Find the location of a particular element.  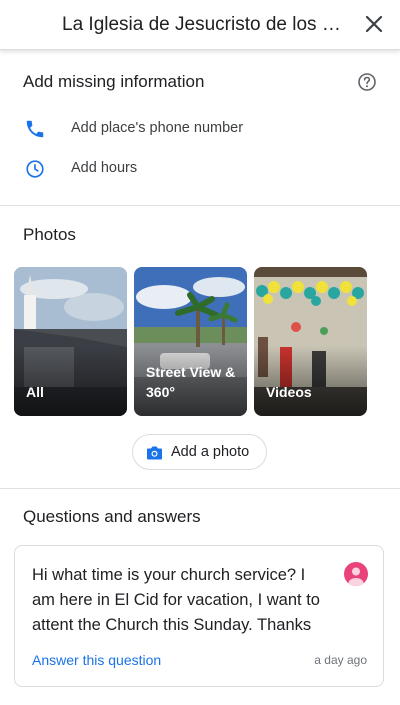

photo-card-street-view: Street View & 360° is located at coordinates (190, 341).